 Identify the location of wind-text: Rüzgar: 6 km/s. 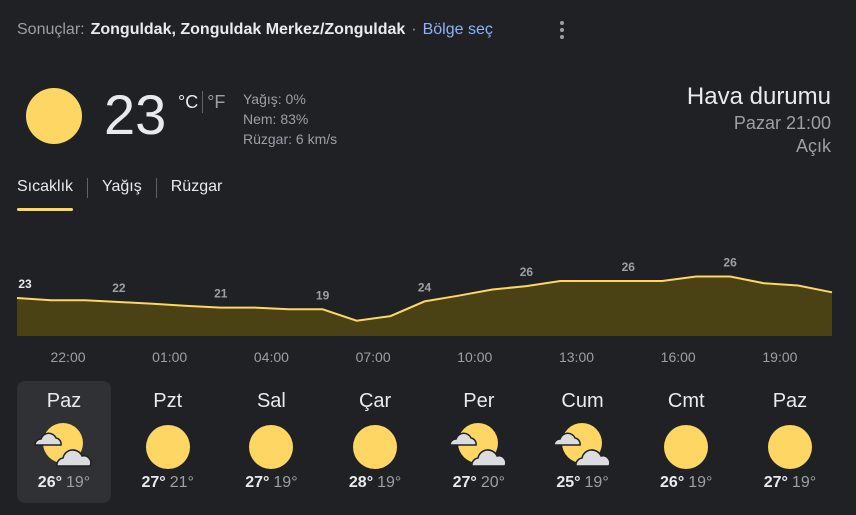
(290, 139).